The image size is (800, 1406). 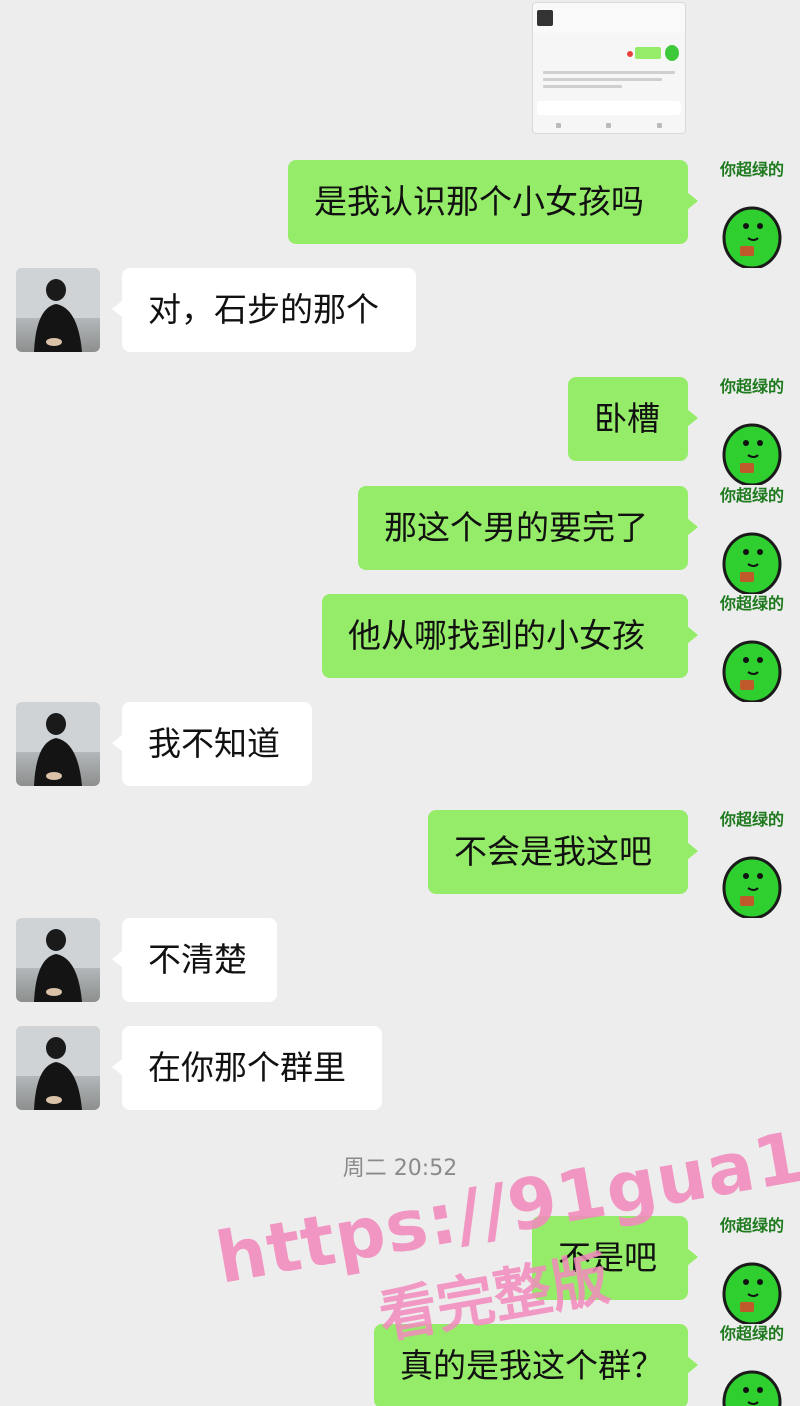 What do you see at coordinates (545, 18) in the screenshot?
I see `thumb-avatar` at bounding box center [545, 18].